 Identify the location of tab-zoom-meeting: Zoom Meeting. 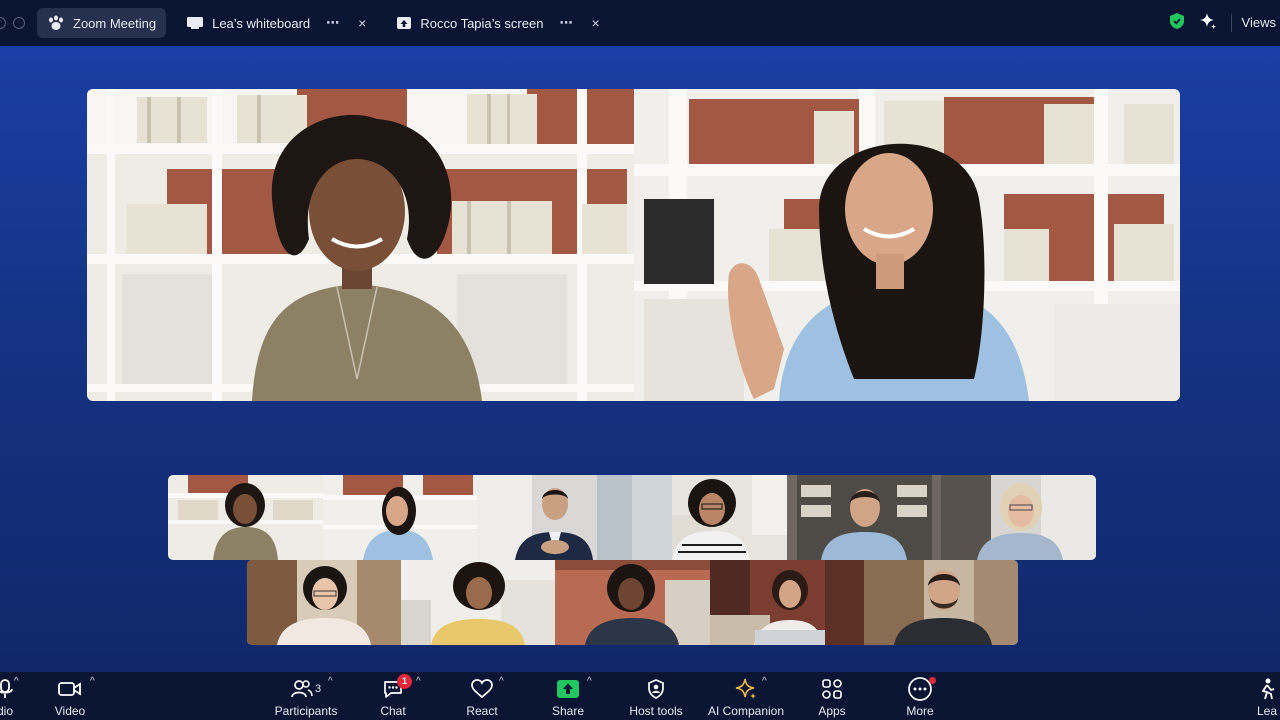
(102, 23).